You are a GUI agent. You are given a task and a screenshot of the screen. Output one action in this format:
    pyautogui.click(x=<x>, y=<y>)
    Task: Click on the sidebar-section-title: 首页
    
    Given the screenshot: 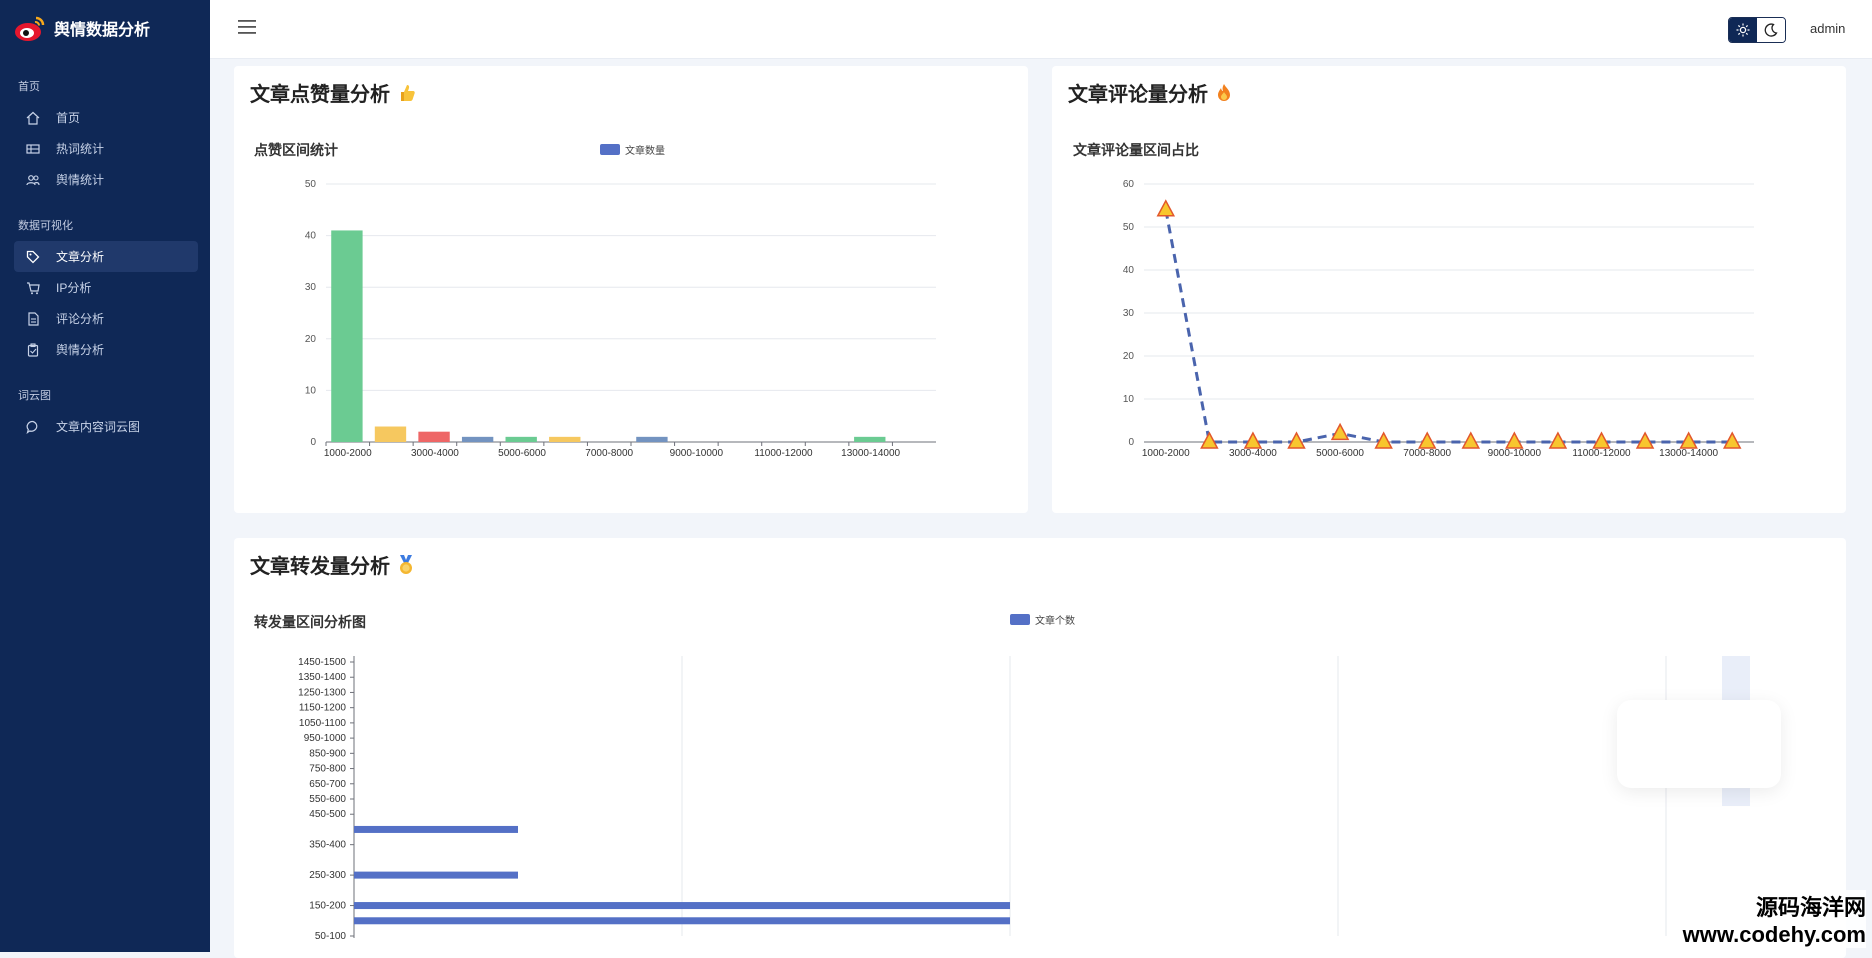 What is the action you would take?
    pyautogui.click(x=29, y=87)
    